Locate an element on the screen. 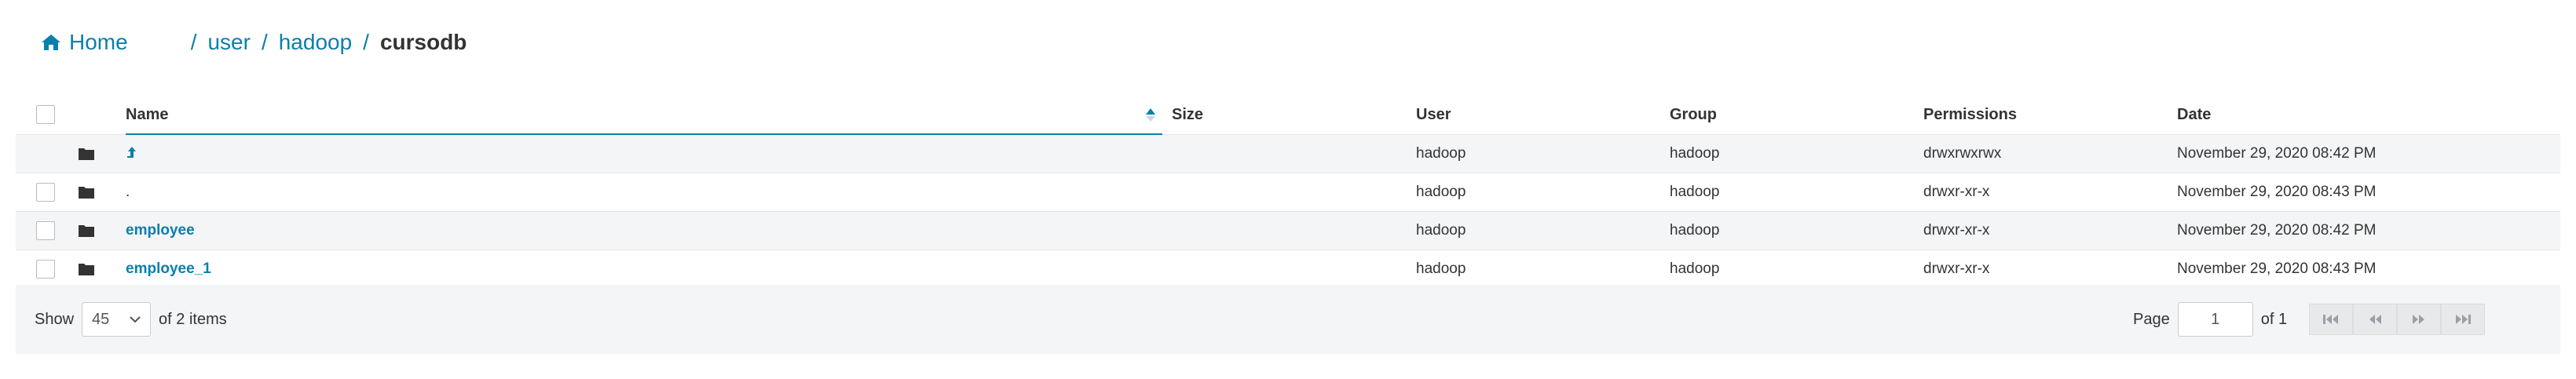 This screenshot has width=2576, height=379. items-count: of 2 items is located at coordinates (193, 319).